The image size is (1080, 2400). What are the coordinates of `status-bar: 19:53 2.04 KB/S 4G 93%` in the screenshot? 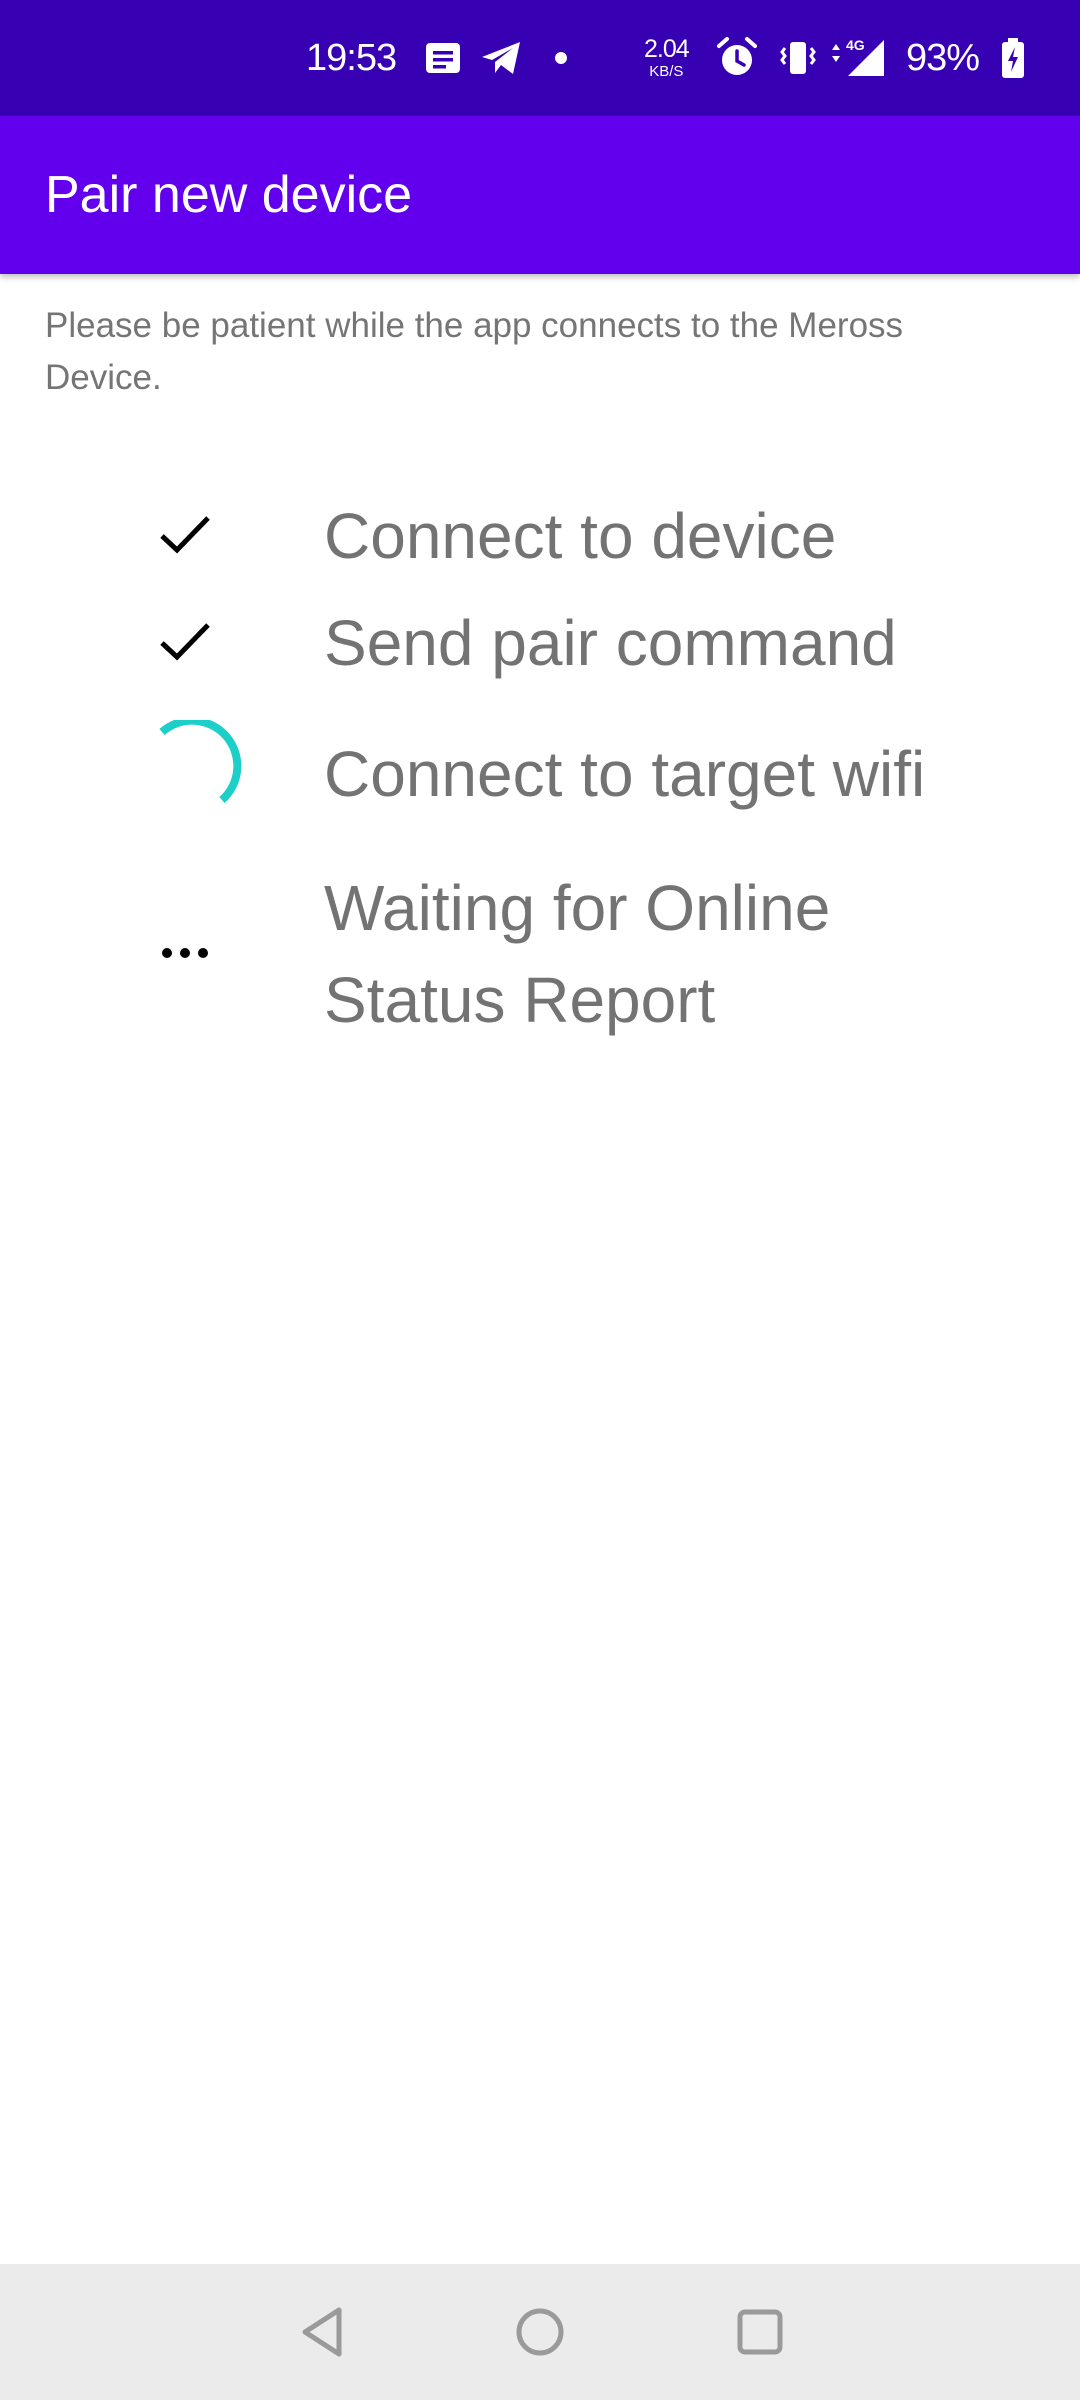 It's located at (540, 58).